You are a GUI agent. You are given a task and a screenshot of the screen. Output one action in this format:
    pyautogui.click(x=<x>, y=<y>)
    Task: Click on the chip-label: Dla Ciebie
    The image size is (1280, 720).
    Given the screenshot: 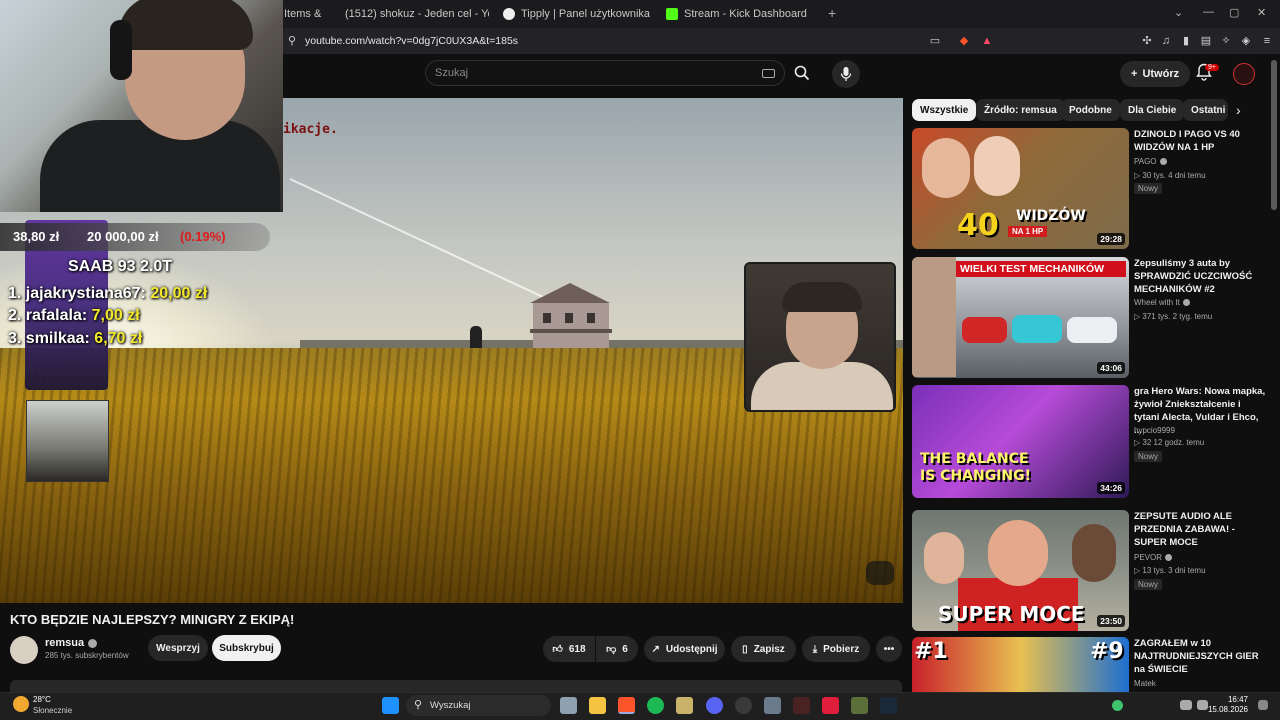 What is the action you would take?
    pyautogui.click(x=1152, y=110)
    